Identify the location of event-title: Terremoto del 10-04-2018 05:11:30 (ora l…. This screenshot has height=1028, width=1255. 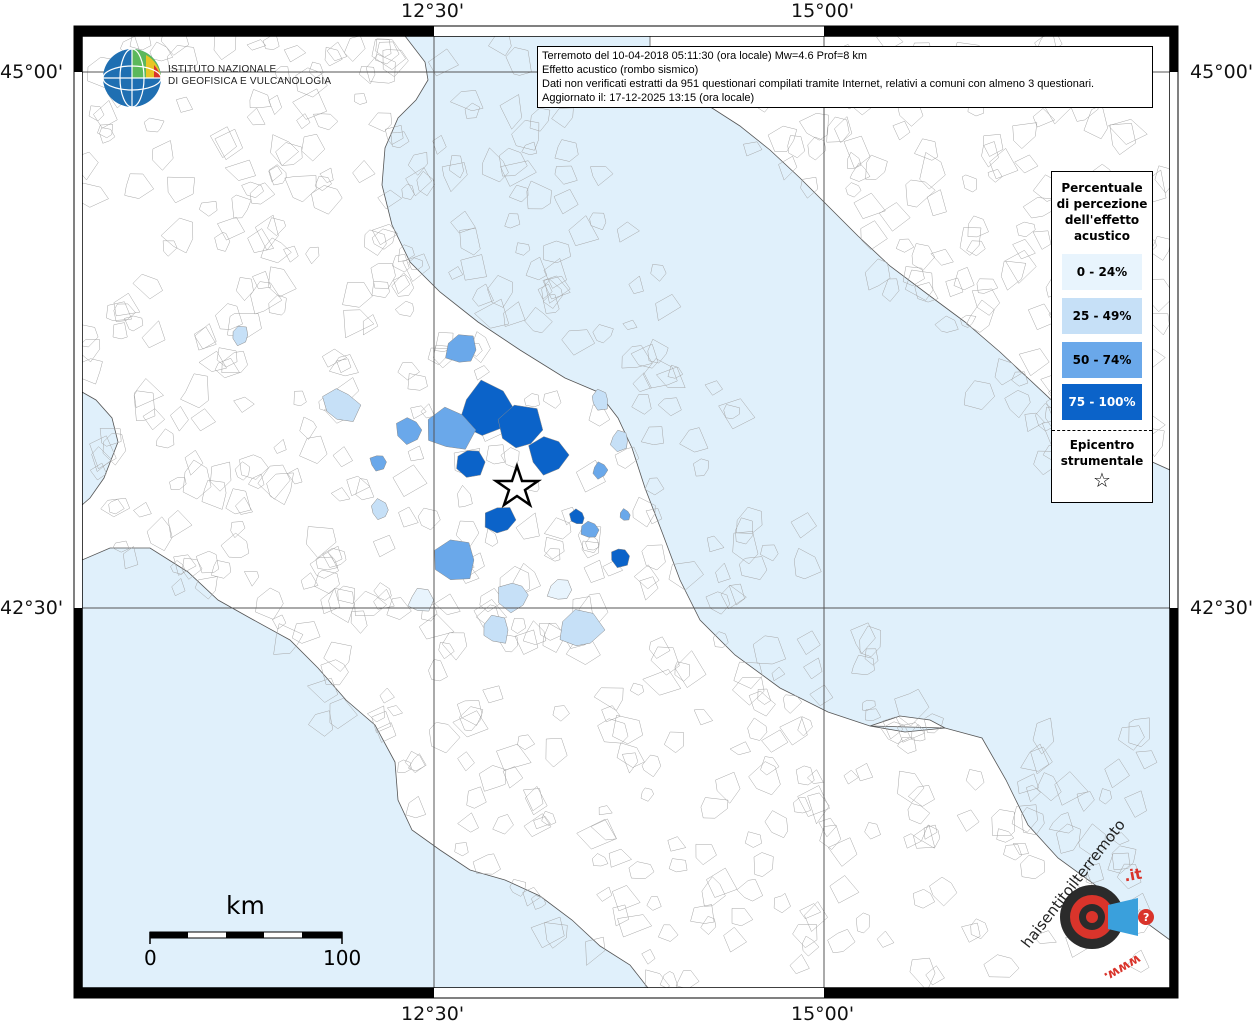
(705, 56).